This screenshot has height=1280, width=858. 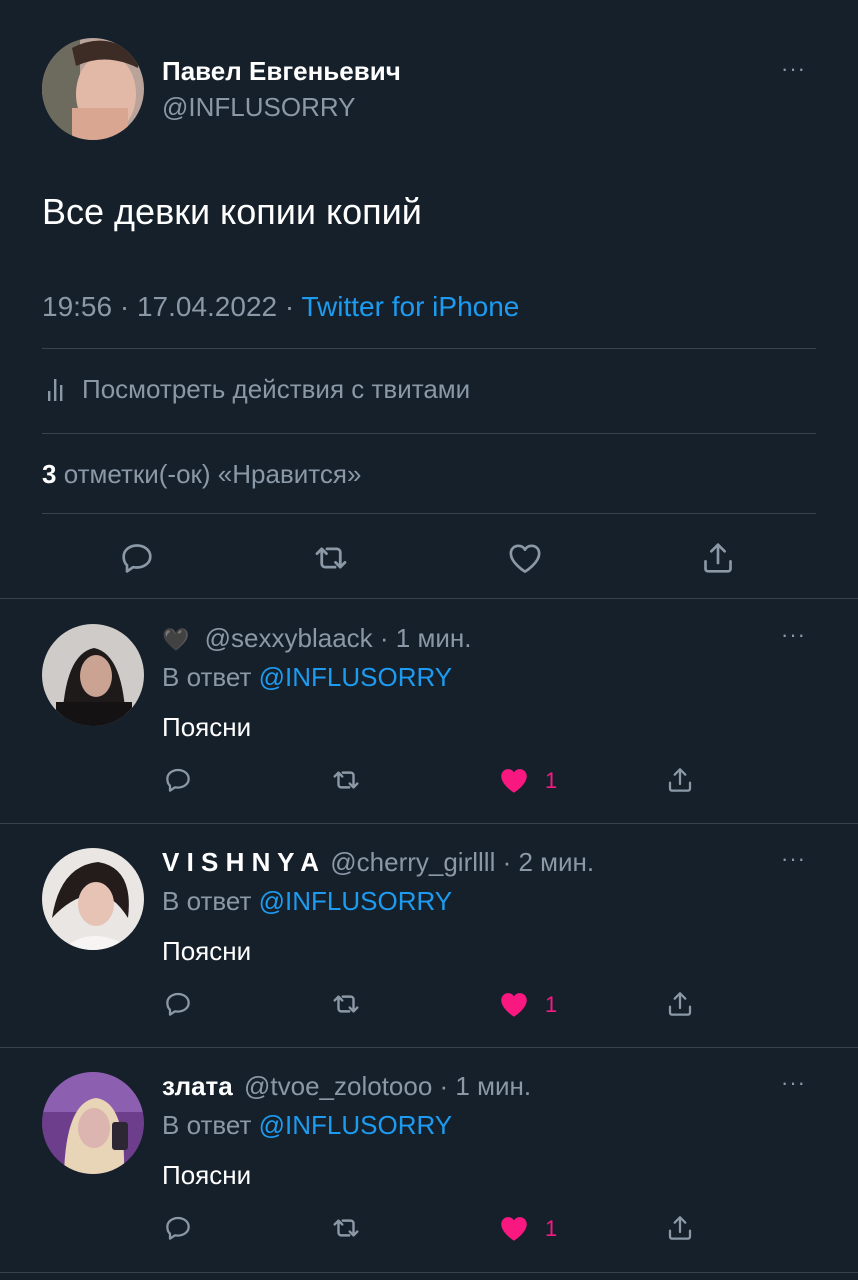 What do you see at coordinates (176, 639) in the screenshot?
I see `black-heart-icon: 🖤` at bounding box center [176, 639].